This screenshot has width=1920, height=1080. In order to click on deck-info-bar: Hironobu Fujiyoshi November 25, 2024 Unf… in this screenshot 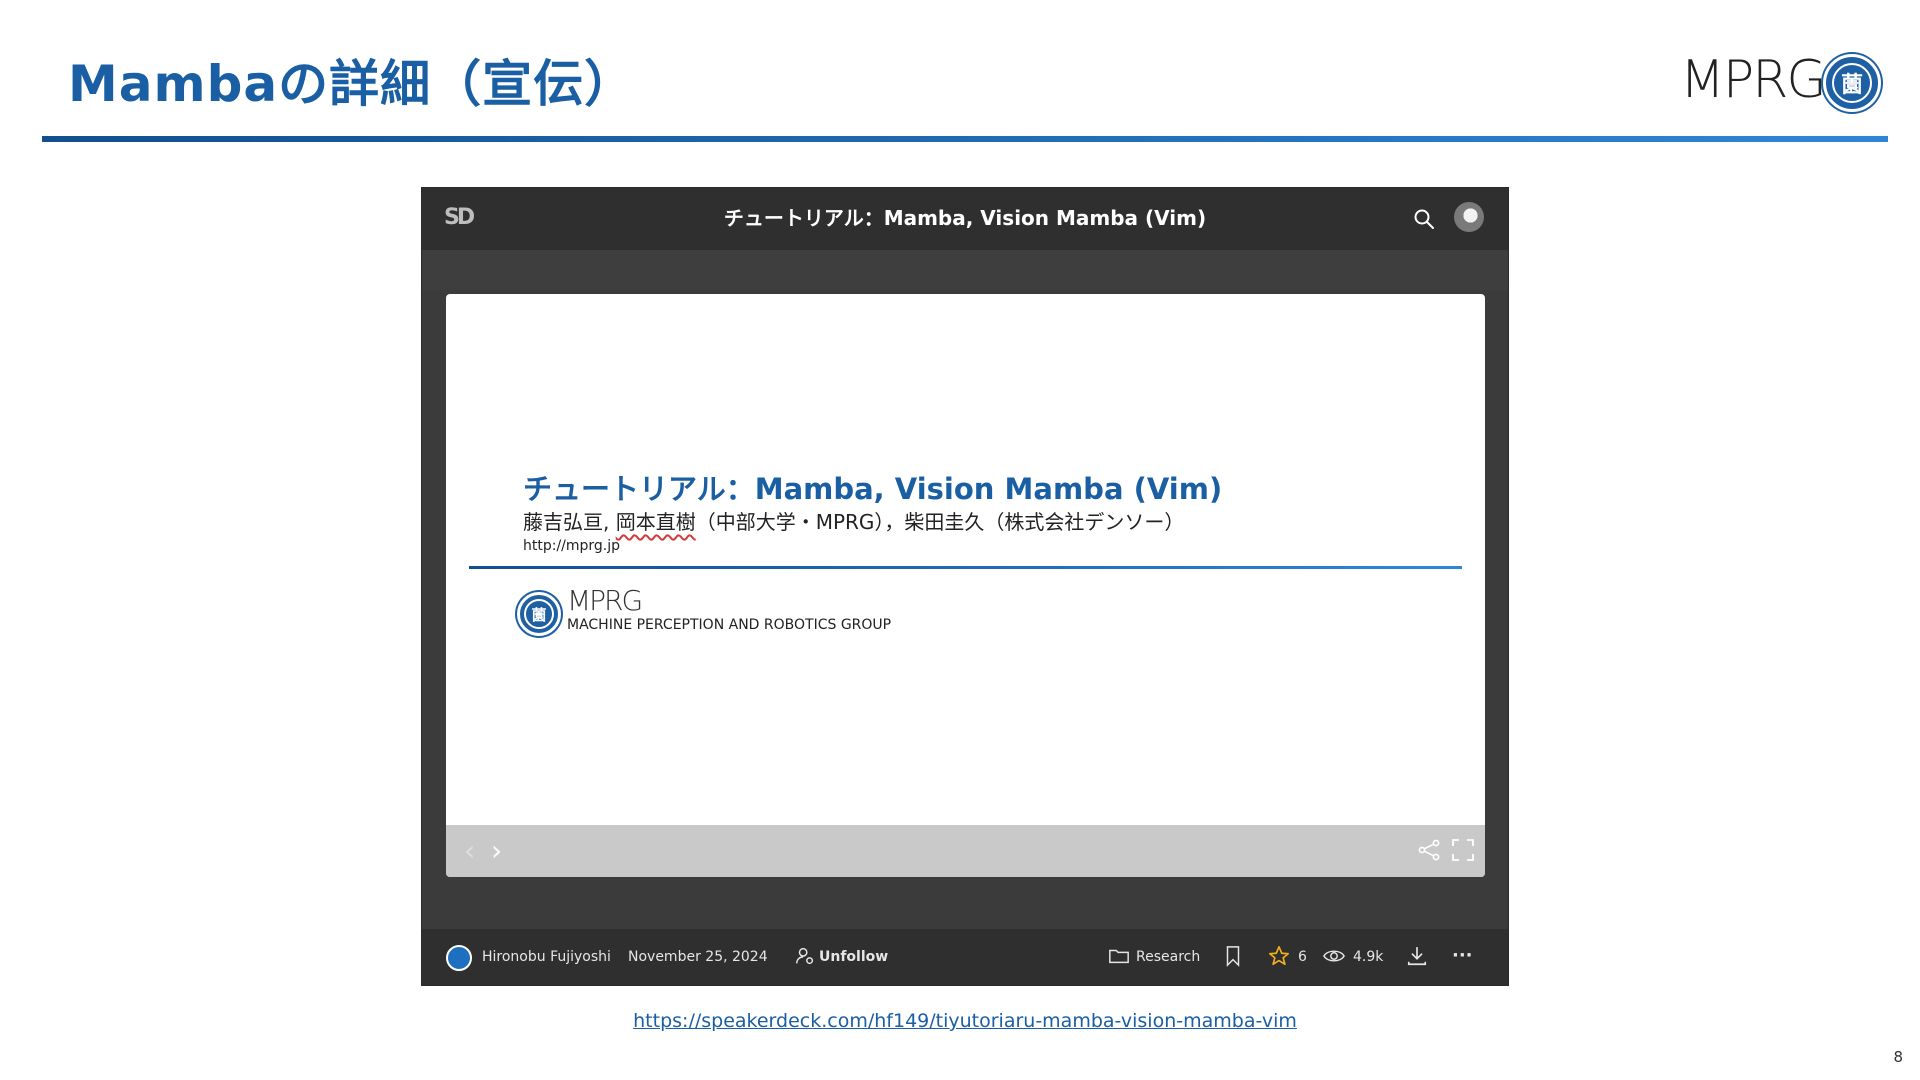, I will do `click(965, 957)`.